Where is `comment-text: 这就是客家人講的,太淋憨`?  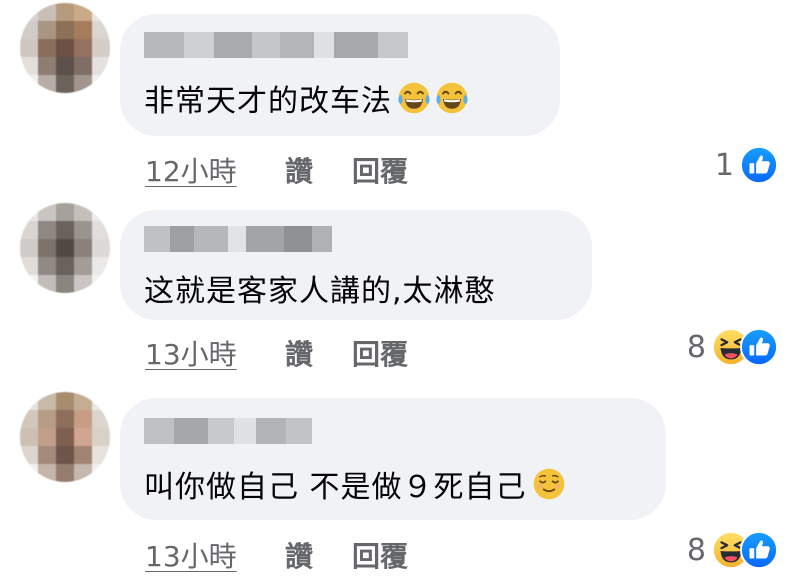
comment-text: 这就是客家人講的,太淋憨 is located at coordinates (320, 288).